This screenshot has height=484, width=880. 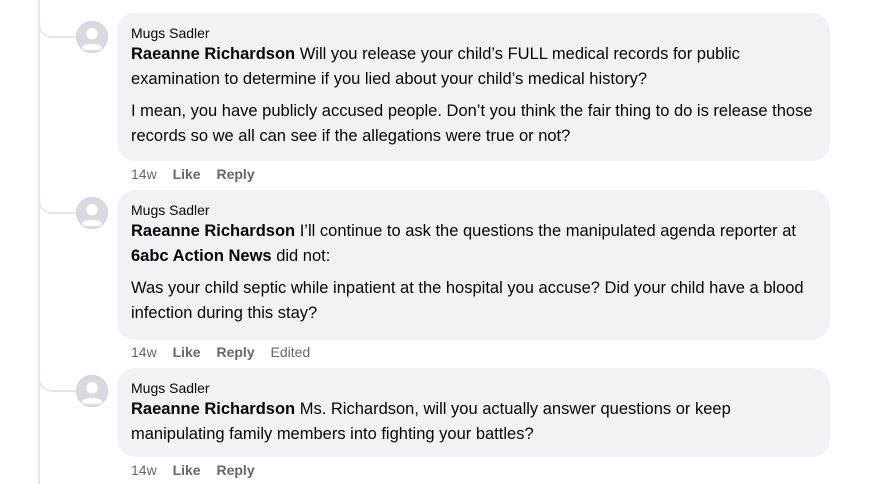 I want to click on thread-line, so click(x=39, y=242).